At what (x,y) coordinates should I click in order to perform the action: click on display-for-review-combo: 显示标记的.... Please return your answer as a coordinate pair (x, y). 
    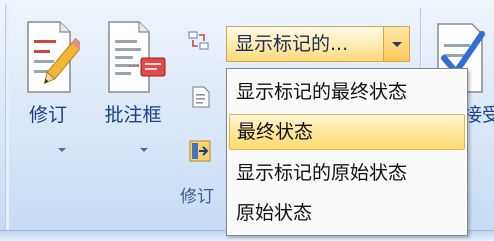
    Looking at the image, I should click on (318, 44).